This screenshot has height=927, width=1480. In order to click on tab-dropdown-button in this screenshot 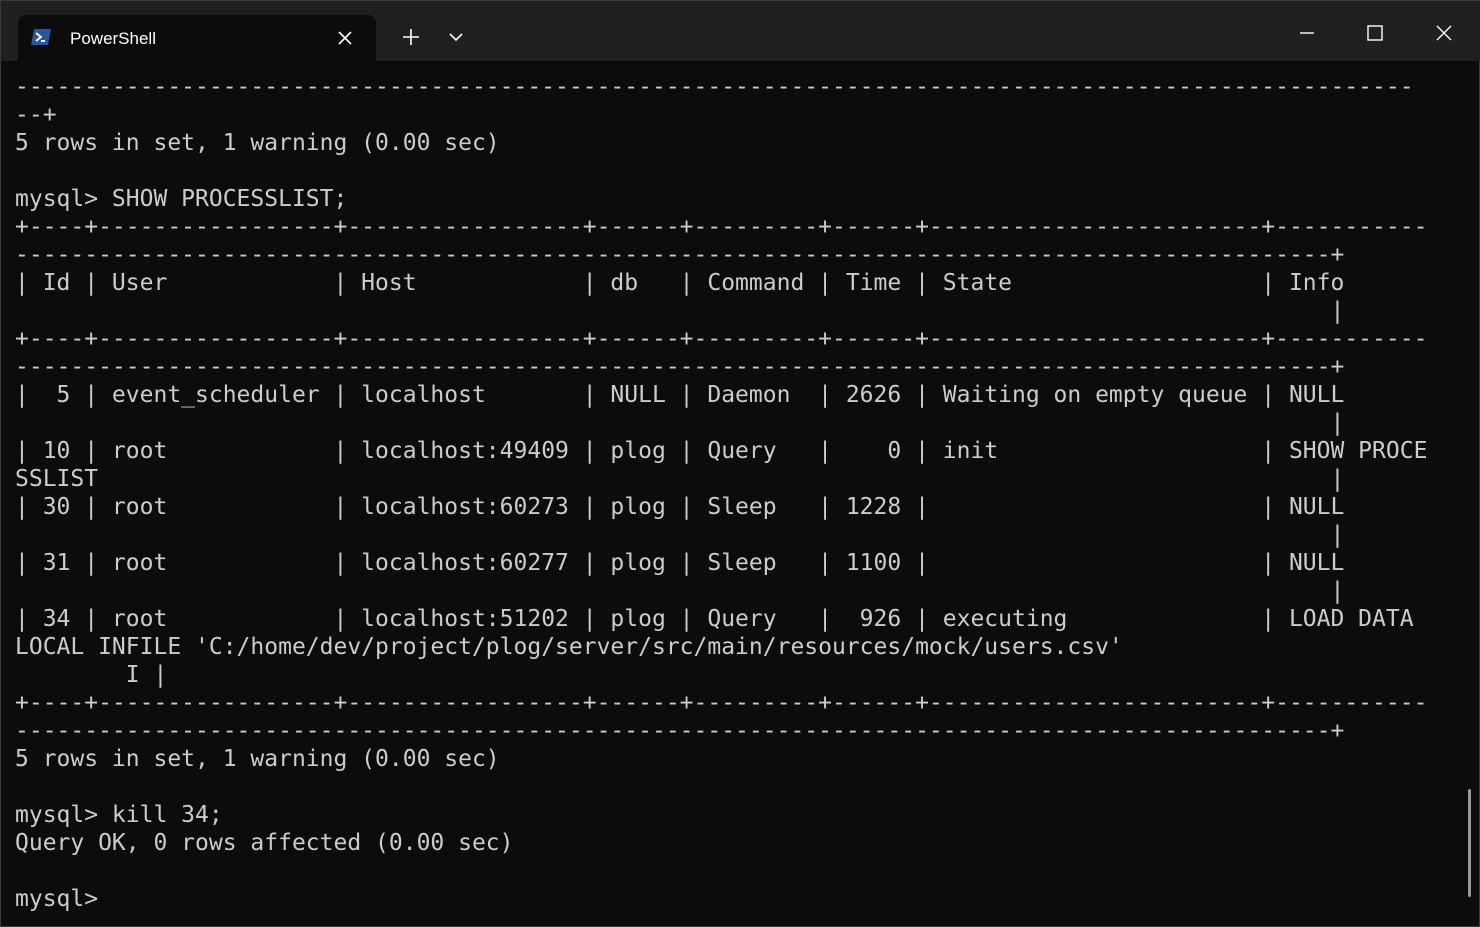, I will do `click(456, 37)`.